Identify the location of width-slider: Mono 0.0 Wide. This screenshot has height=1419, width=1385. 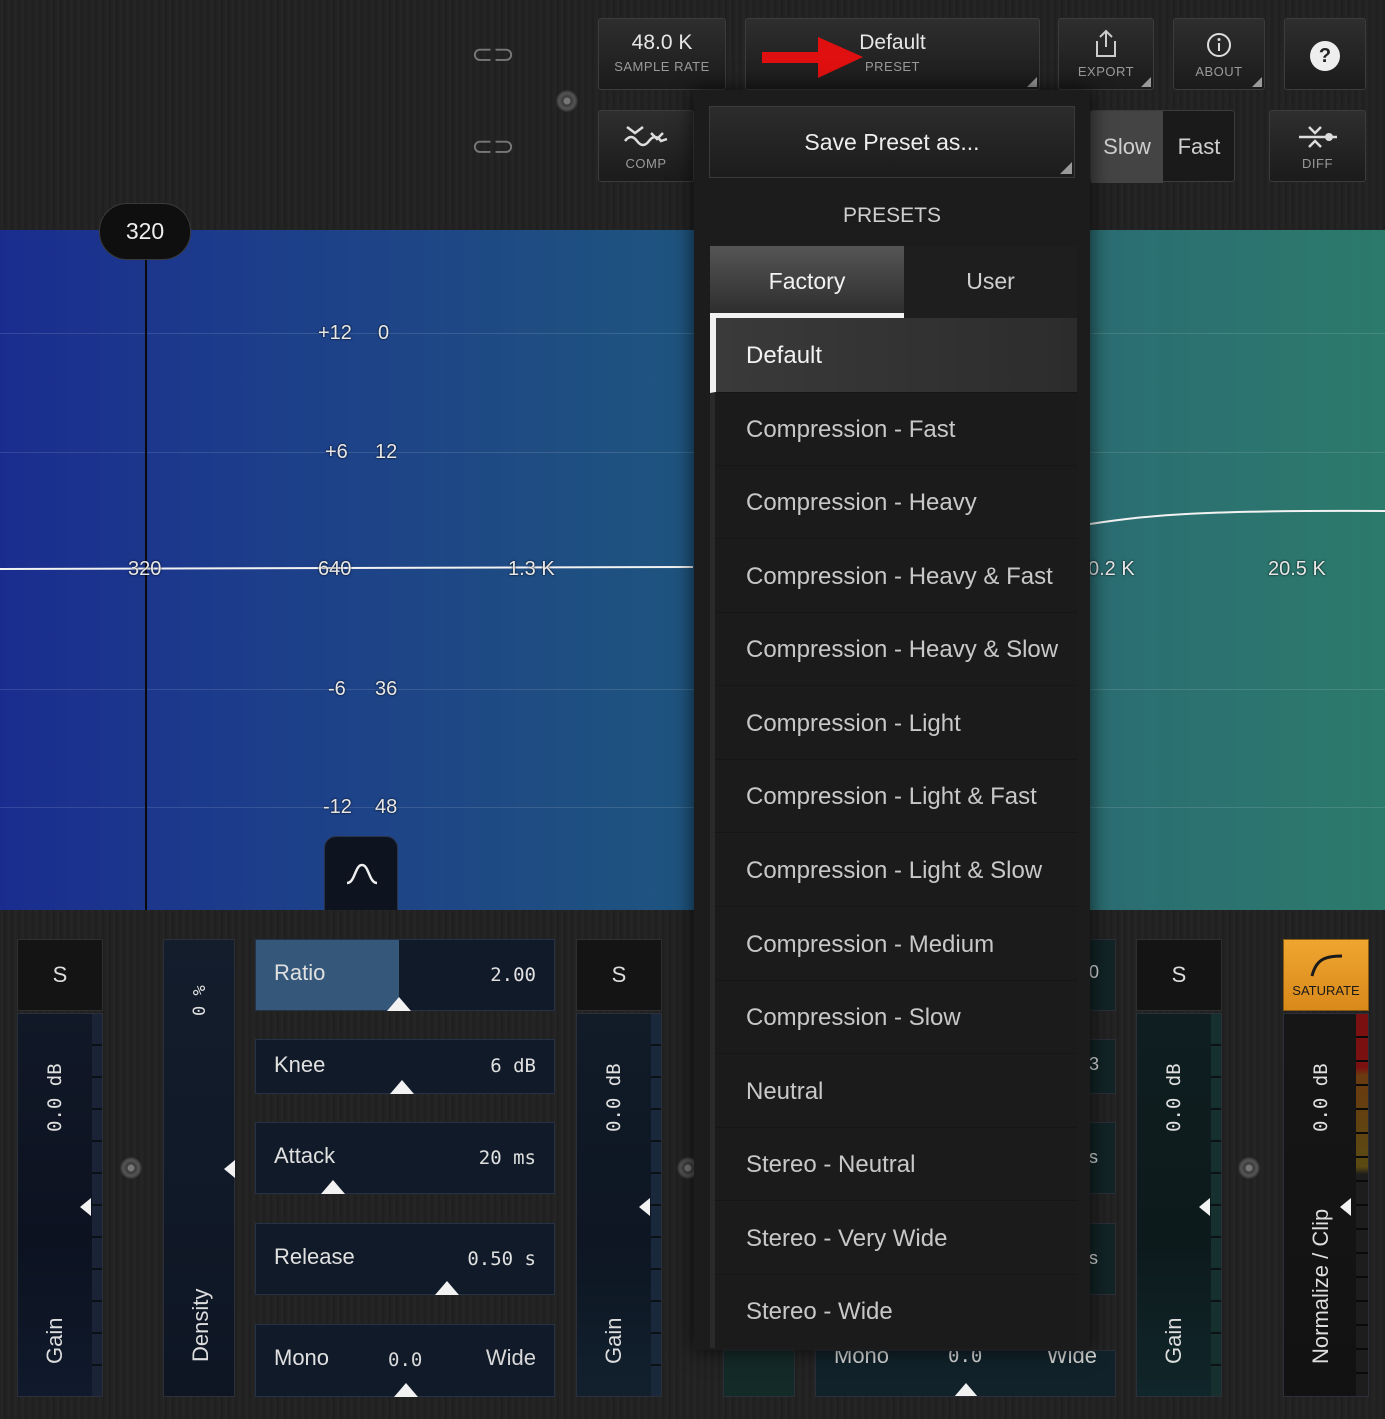
(405, 1360).